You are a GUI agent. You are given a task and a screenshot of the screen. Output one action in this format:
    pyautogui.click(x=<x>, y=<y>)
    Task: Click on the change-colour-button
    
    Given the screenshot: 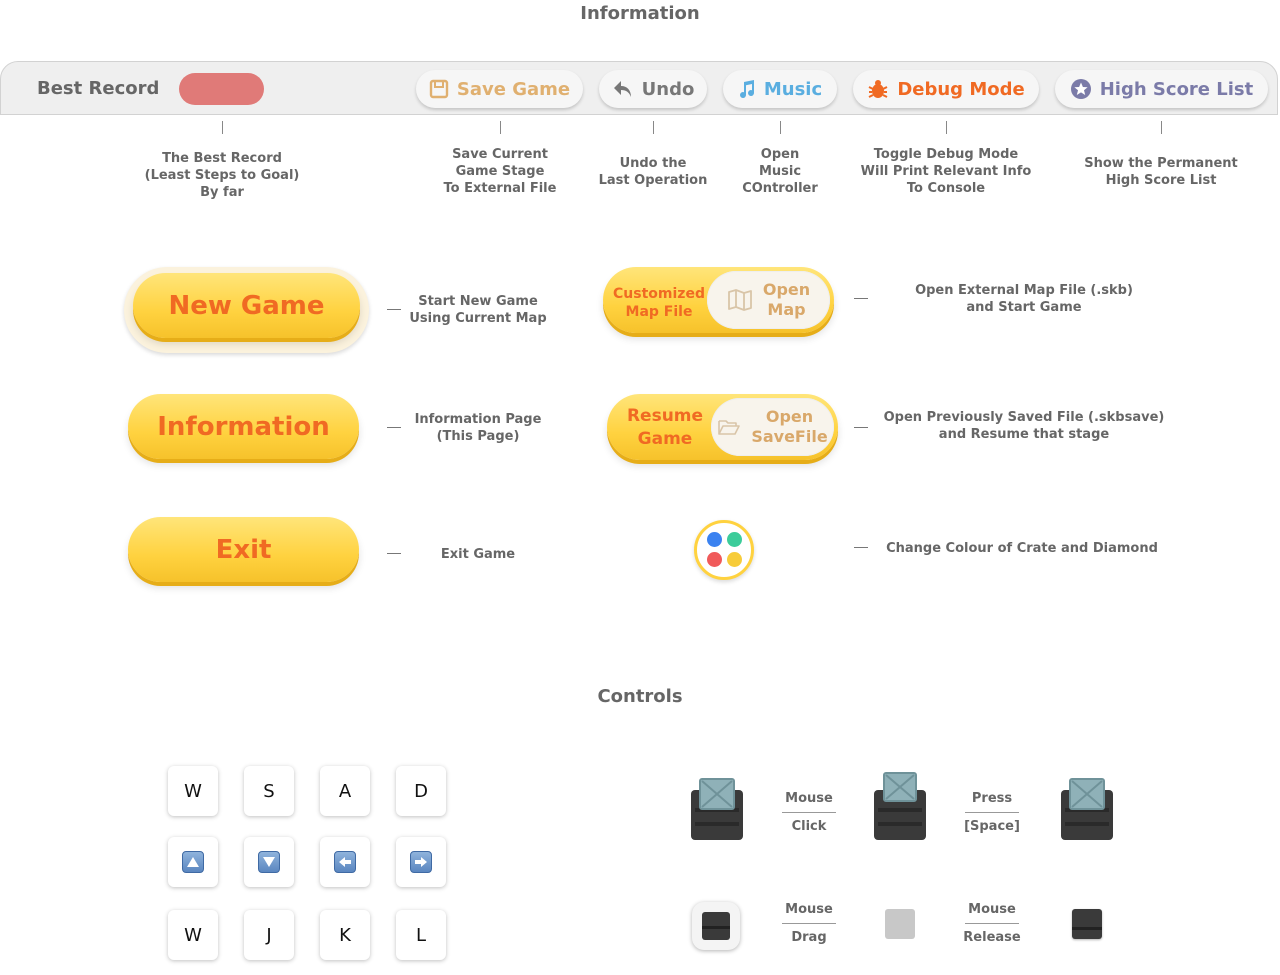 What is the action you would take?
    pyautogui.click(x=724, y=550)
    